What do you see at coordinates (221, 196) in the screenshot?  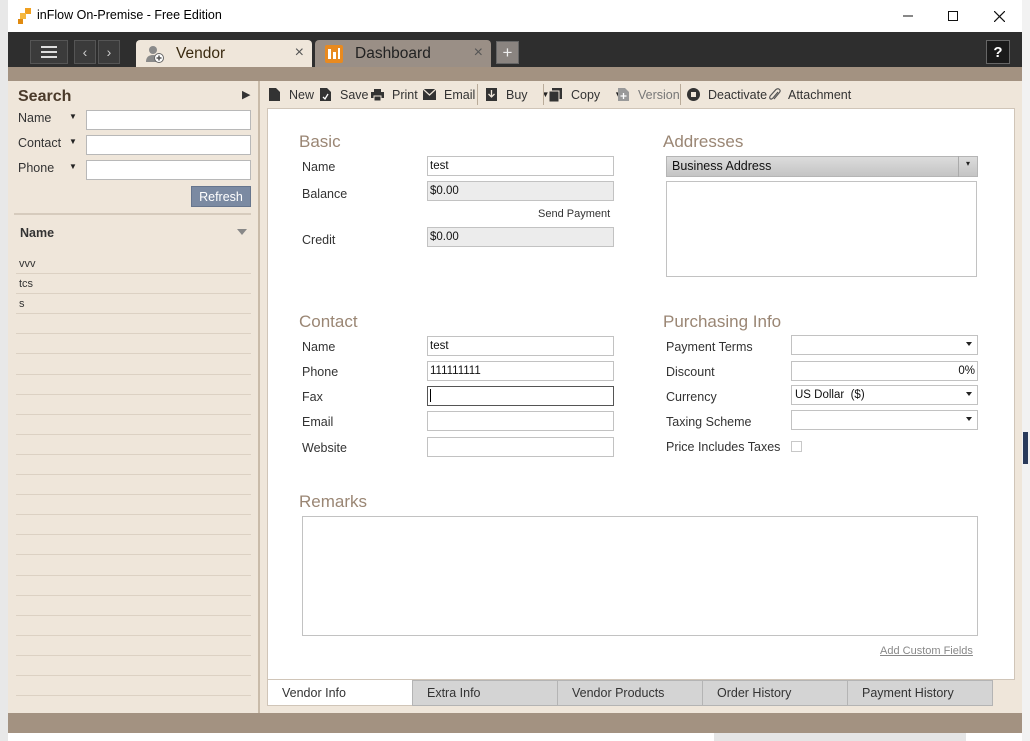 I see `refresh-button: Refresh` at bounding box center [221, 196].